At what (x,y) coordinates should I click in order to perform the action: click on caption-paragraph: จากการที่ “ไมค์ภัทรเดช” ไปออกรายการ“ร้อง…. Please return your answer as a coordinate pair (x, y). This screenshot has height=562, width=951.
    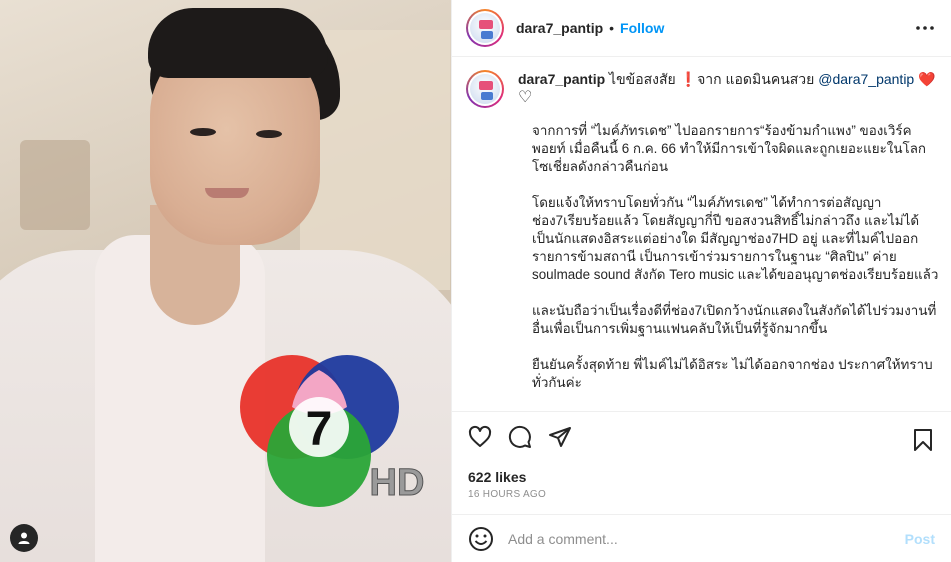
    Looking at the image, I should click on (729, 148).